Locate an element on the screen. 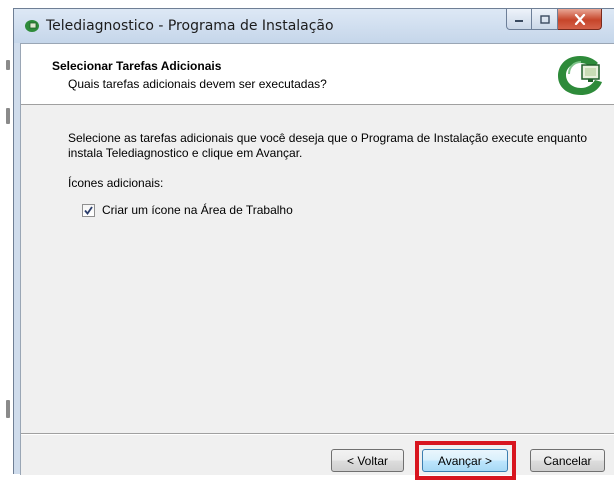 The image size is (614, 480). setup-logo-icon is located at coordinates (580, 75).